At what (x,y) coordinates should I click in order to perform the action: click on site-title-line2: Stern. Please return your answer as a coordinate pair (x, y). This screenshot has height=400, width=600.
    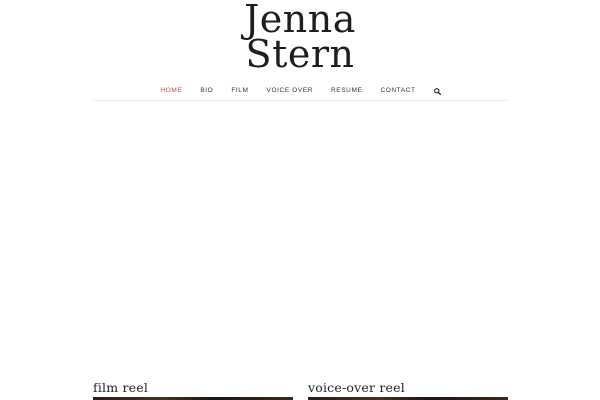
    Looking at the image, I should click on (300, 54).